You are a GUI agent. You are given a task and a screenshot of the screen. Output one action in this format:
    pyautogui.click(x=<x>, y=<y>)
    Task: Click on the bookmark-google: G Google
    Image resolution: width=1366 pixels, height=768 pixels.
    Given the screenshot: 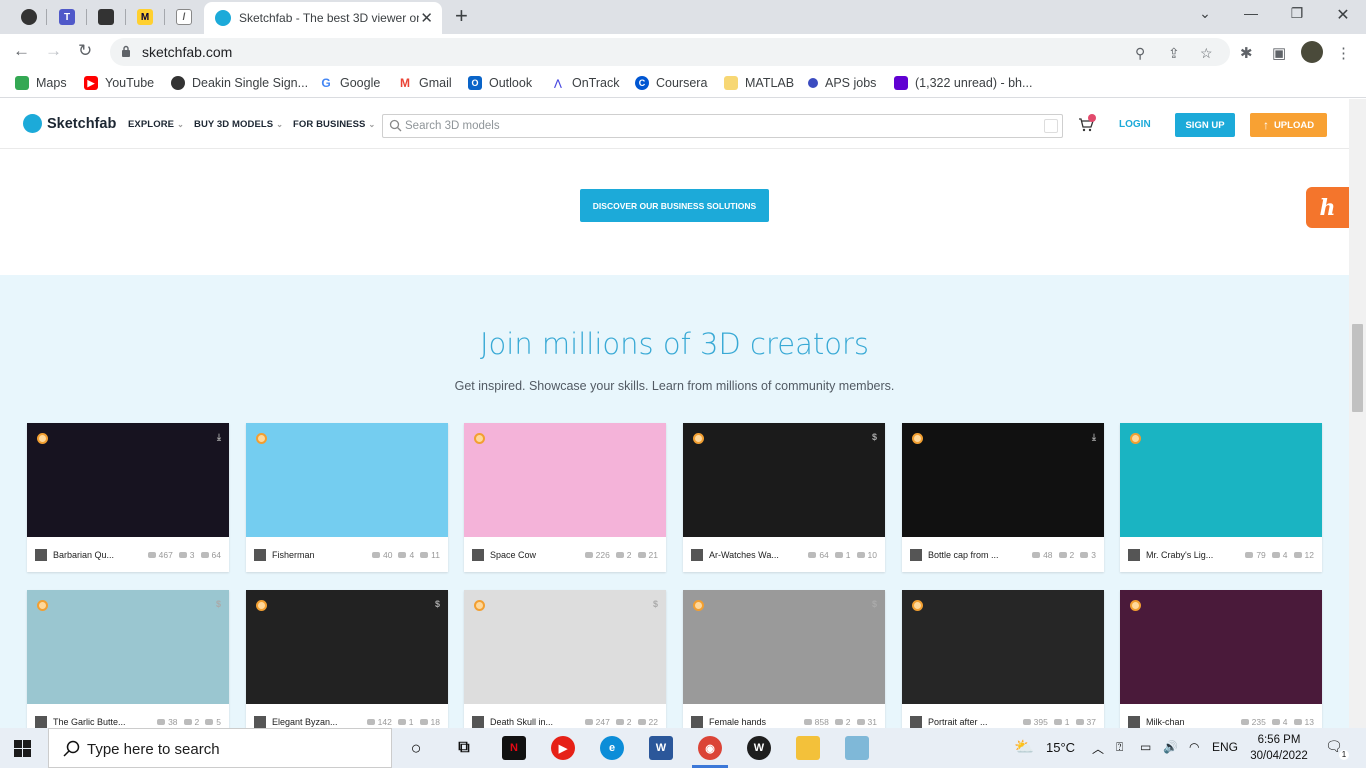 What is the action you would take?
    pyautogui.click(x=349, y=83)
    